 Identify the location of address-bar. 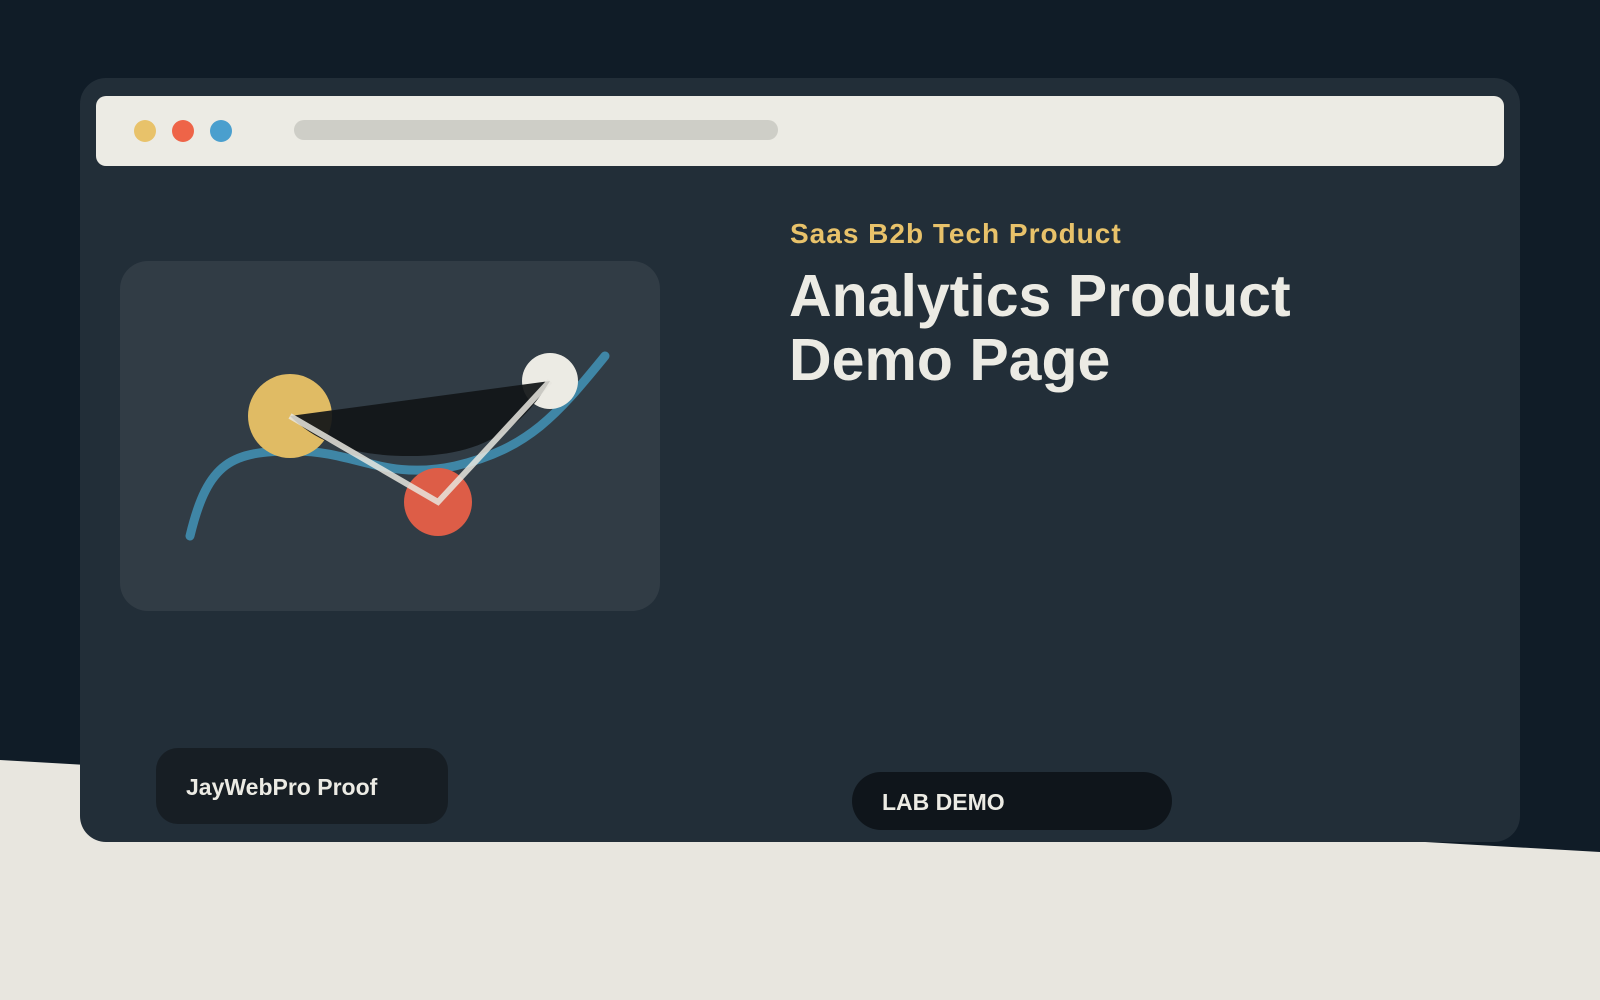
(536, 130).